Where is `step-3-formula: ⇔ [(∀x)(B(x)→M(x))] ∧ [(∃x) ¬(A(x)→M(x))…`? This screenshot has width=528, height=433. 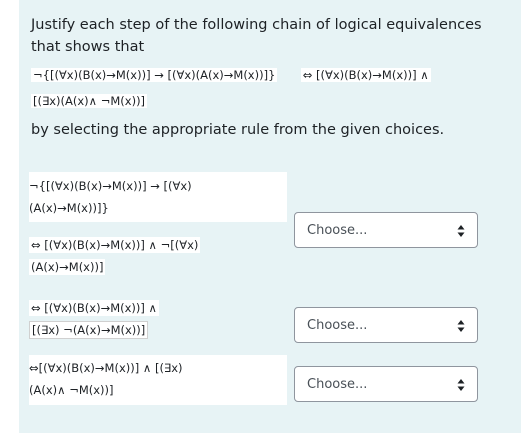 step-3-formula: ⇔ [(∀x)(B(x)→M(x))] ∧ [(∃x) ¬(A(x)→M(x))… is located at coordinates (157, 319).